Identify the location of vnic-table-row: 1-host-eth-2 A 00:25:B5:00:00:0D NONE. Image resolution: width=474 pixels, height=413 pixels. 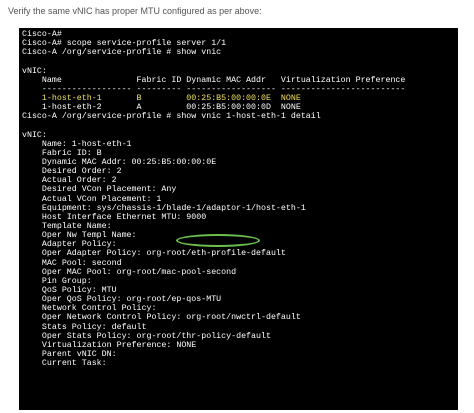
(161, 108).